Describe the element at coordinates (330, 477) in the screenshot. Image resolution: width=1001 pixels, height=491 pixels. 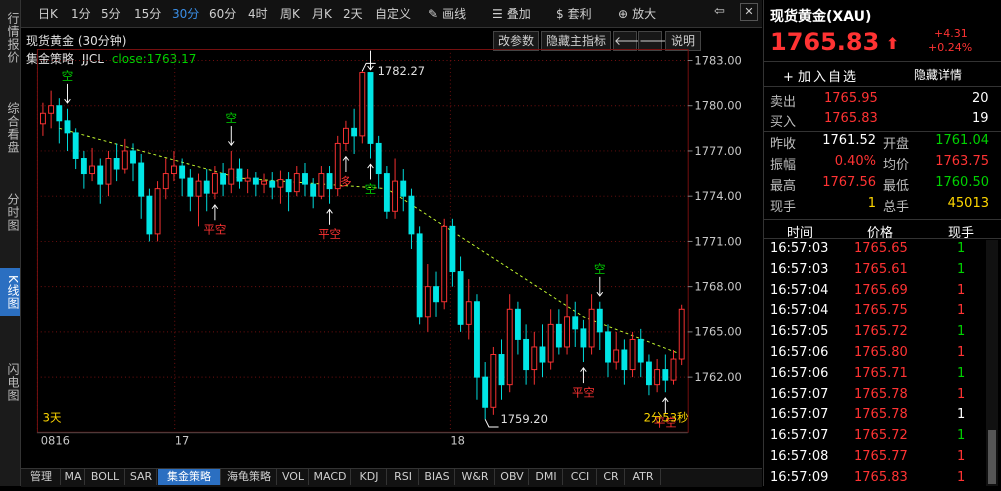
I see `indicator-tab-7: MACD` at that location.